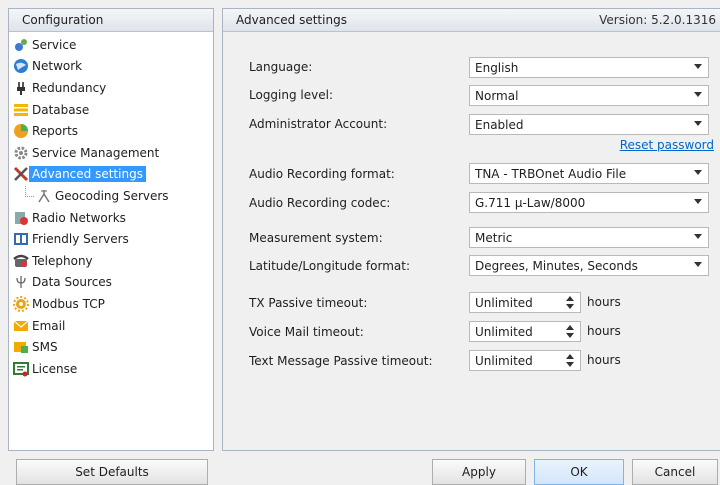  What do you see at coordinates (111, 131) in the screenshot?
I see `tree-item-reports: Reports` at bounding box center [111, 131].